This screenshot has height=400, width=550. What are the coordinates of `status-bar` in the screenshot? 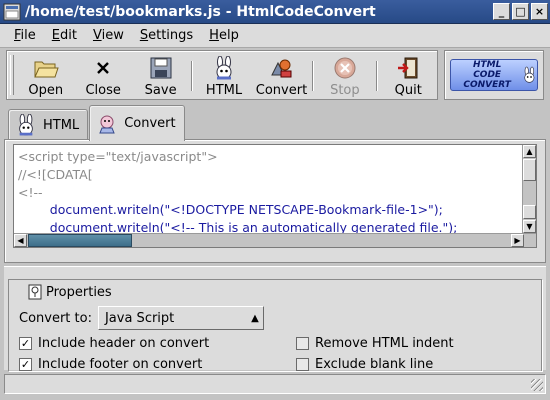 It's located at (275, 384).